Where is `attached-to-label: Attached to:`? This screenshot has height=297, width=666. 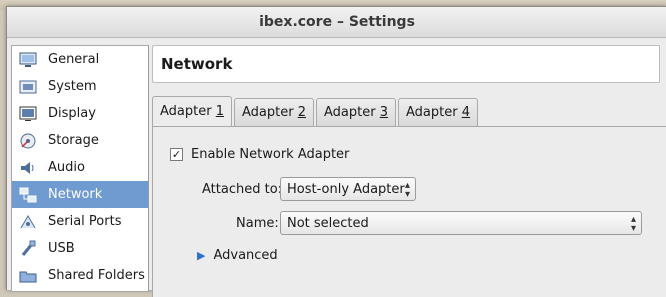 attached-to-label: Attached to: is located at coordinates (242, 189).